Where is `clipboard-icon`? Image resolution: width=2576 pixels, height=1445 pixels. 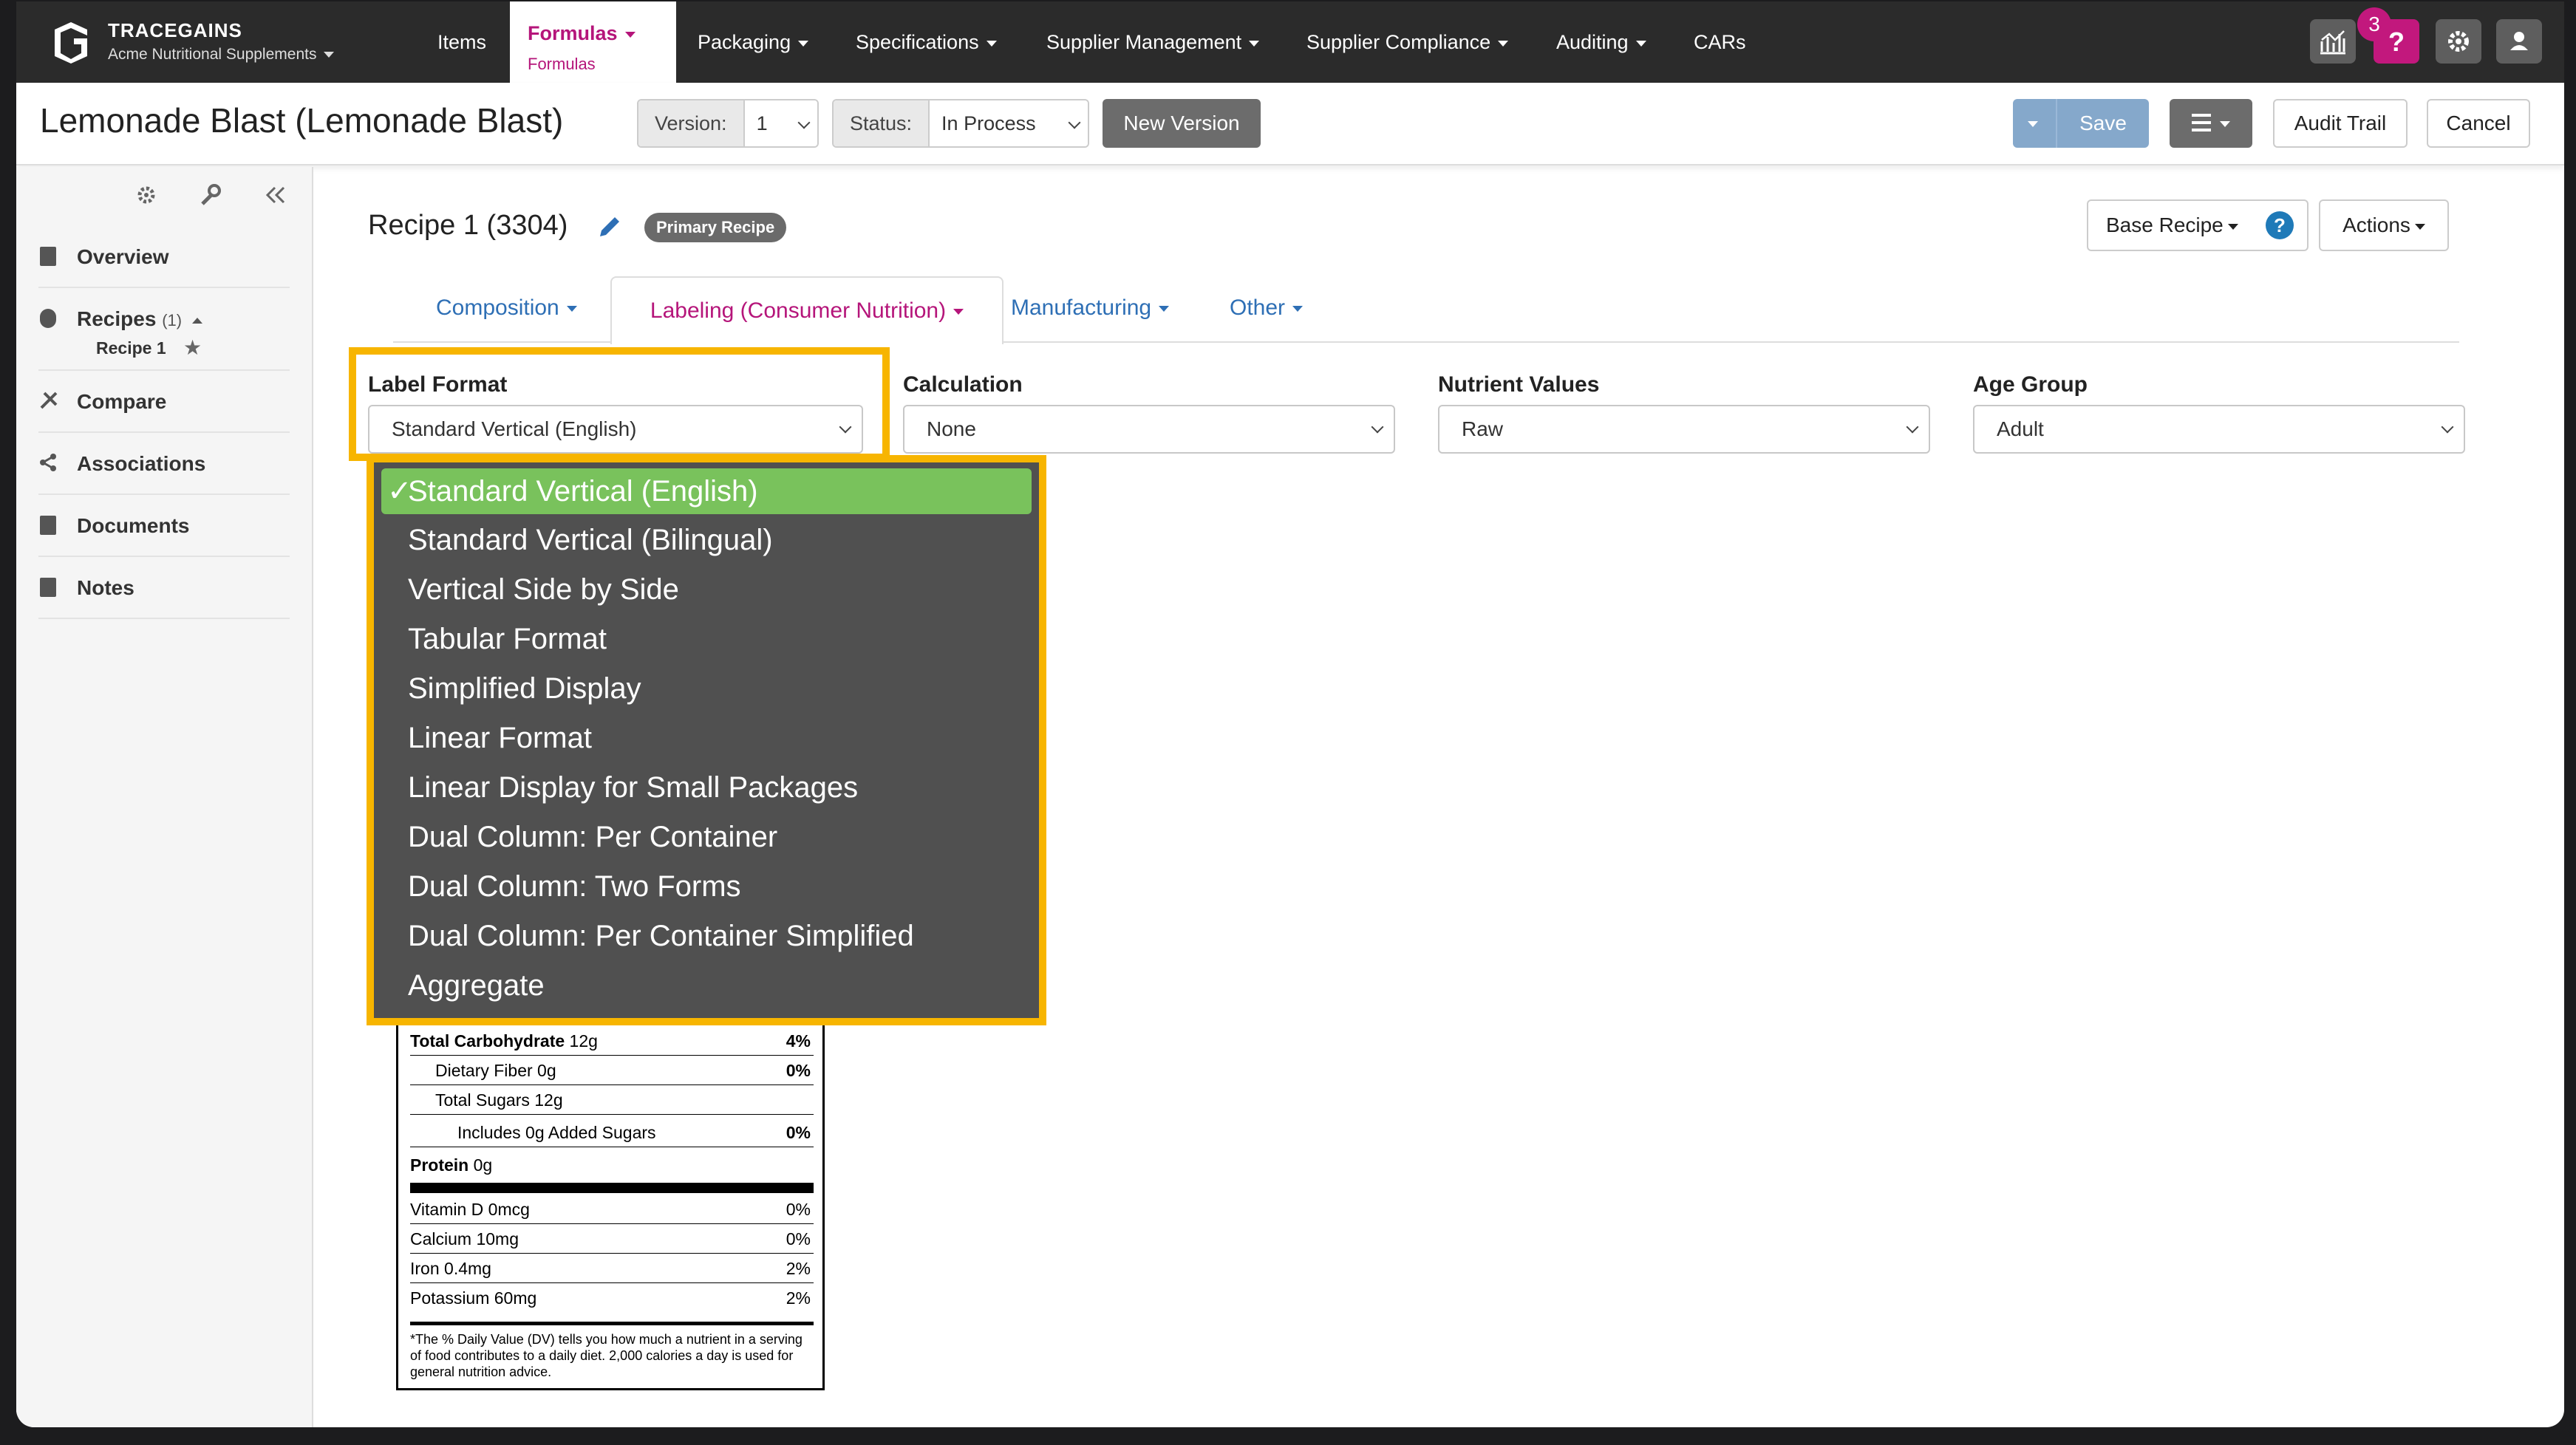 clipboard-icon is located at coordinates (48, 256).